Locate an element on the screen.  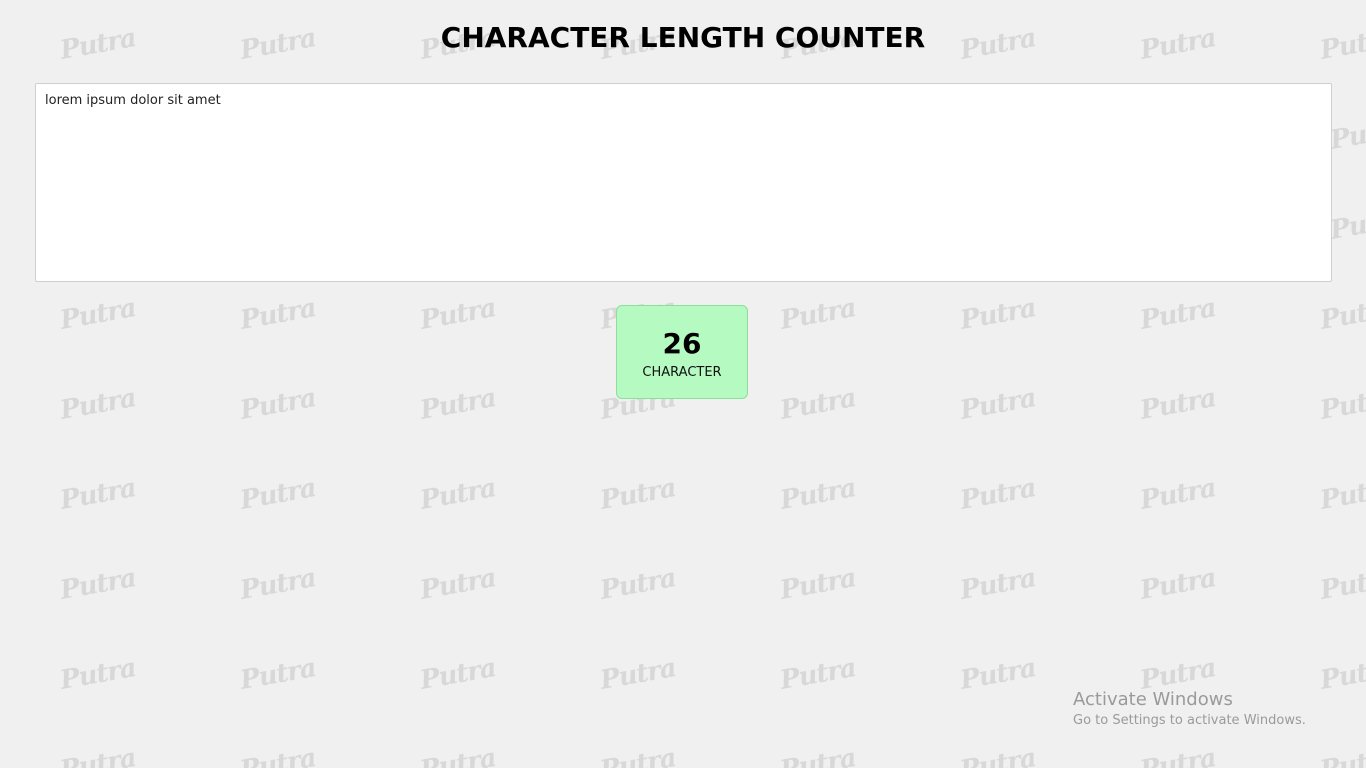
page-title: CHARACTER LENGTH COUNTER is located at coordinates (683, 37).